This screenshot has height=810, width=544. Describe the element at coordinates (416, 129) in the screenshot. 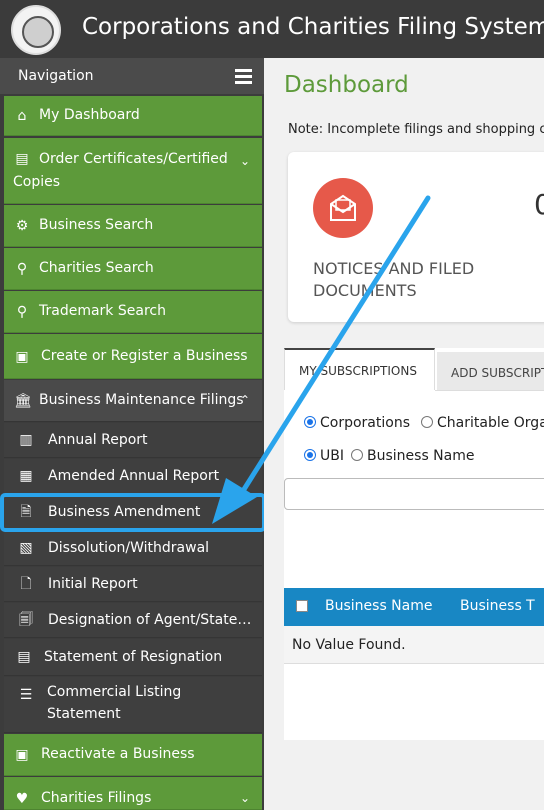

I see `incomplete-filings-note: Note: Incomplete filings and shopping c` at that location.